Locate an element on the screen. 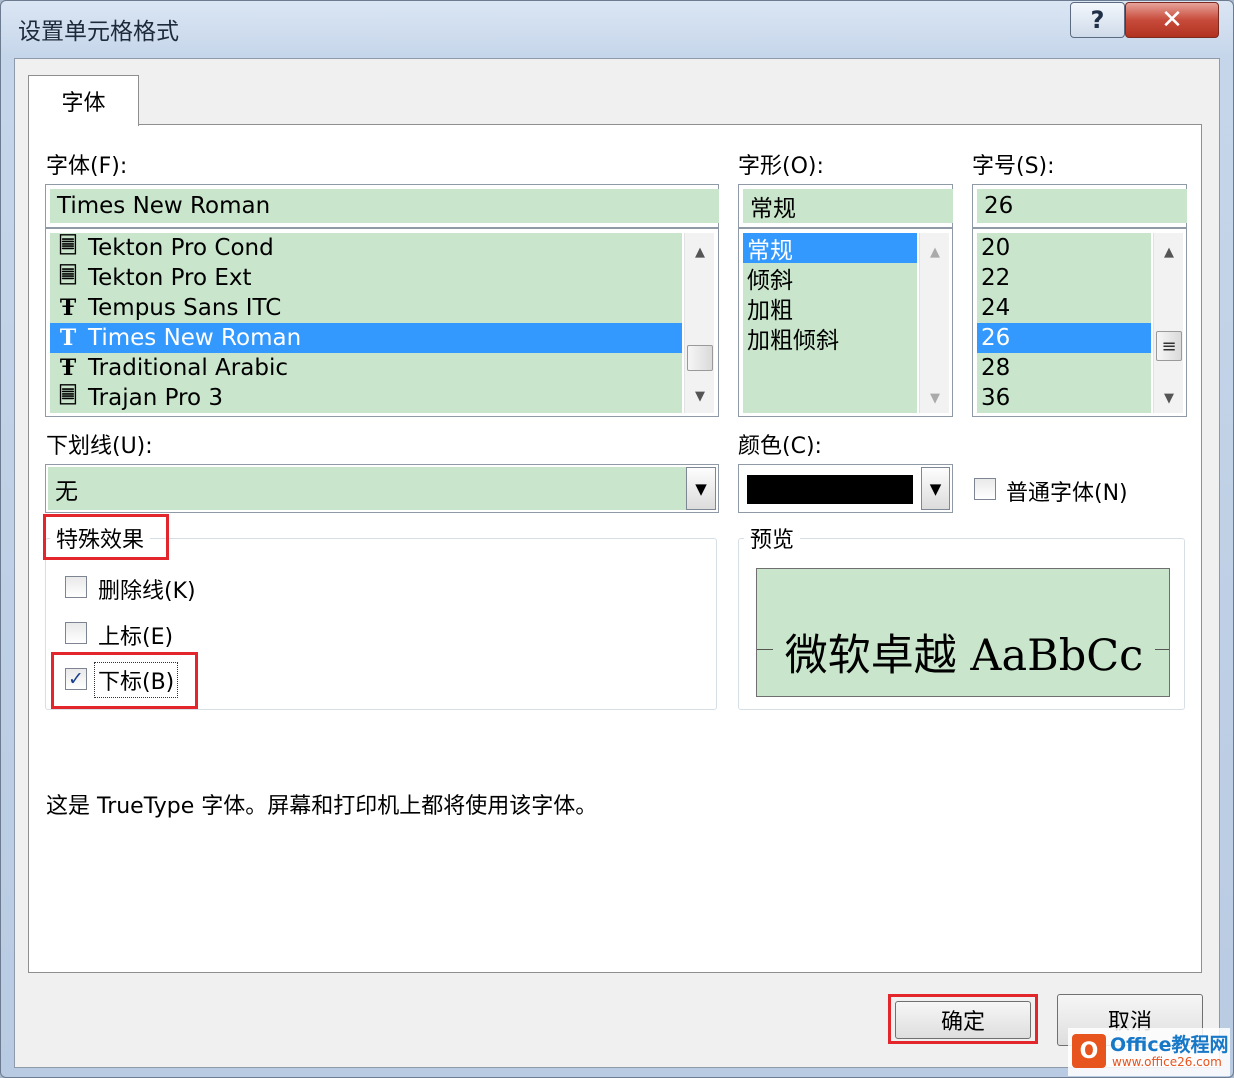 Image resolution: width=1234 pixels, height=1078 pixels. size-list-item: 22 is located at coordinates (1064, 278).